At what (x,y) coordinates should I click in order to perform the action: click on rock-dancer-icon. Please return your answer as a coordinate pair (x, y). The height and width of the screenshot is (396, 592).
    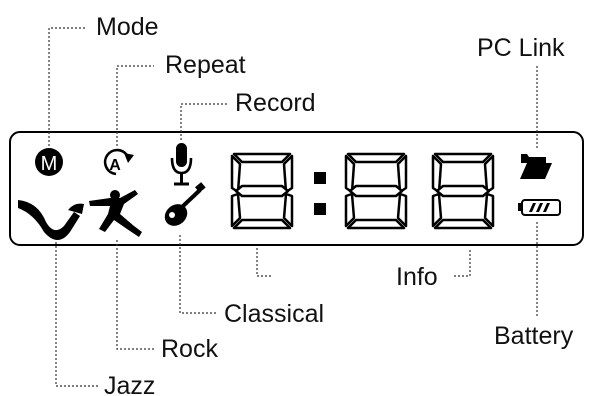
    Looking at the image, I should click on (115, 213).